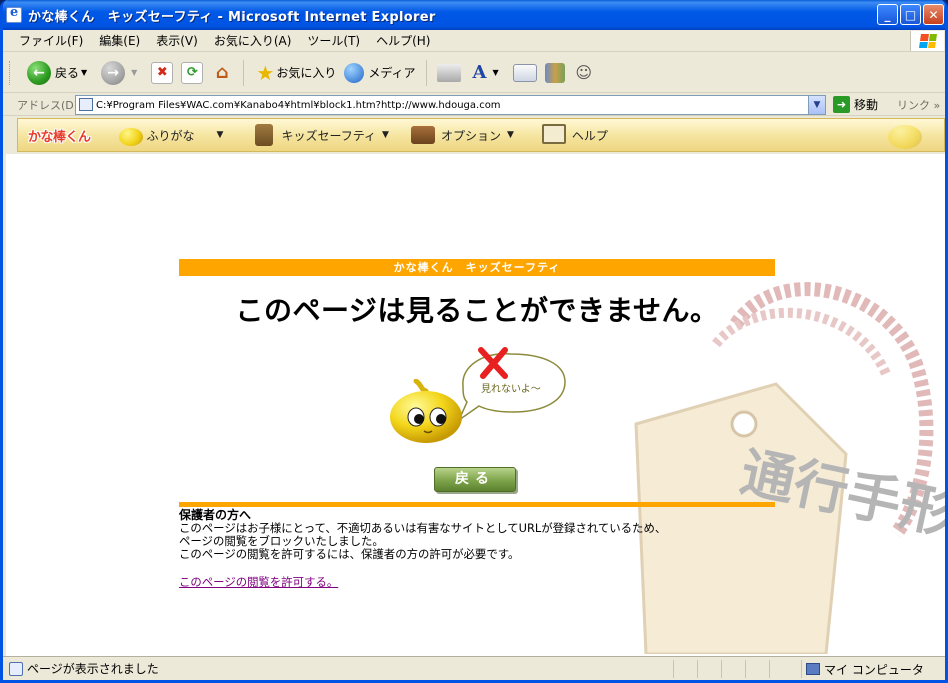 The image size is (948, 683). Describe the element at coordinates (866, 105) in the screenshot. I see `go-label: 移動` at that location.